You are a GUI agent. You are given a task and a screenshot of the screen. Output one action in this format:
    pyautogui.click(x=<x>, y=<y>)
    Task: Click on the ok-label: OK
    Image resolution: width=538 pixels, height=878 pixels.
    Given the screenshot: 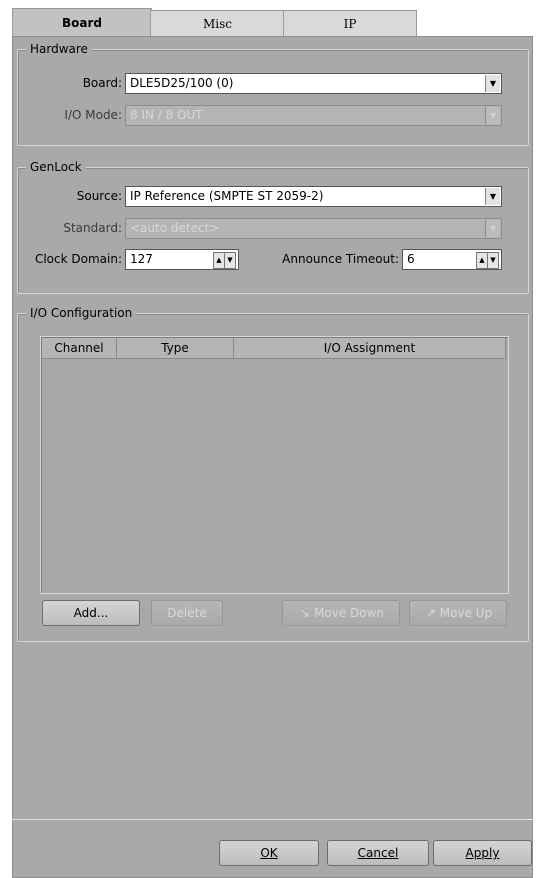 What is the action you would take?
    pyautogui.click(x=269, y=853)
    